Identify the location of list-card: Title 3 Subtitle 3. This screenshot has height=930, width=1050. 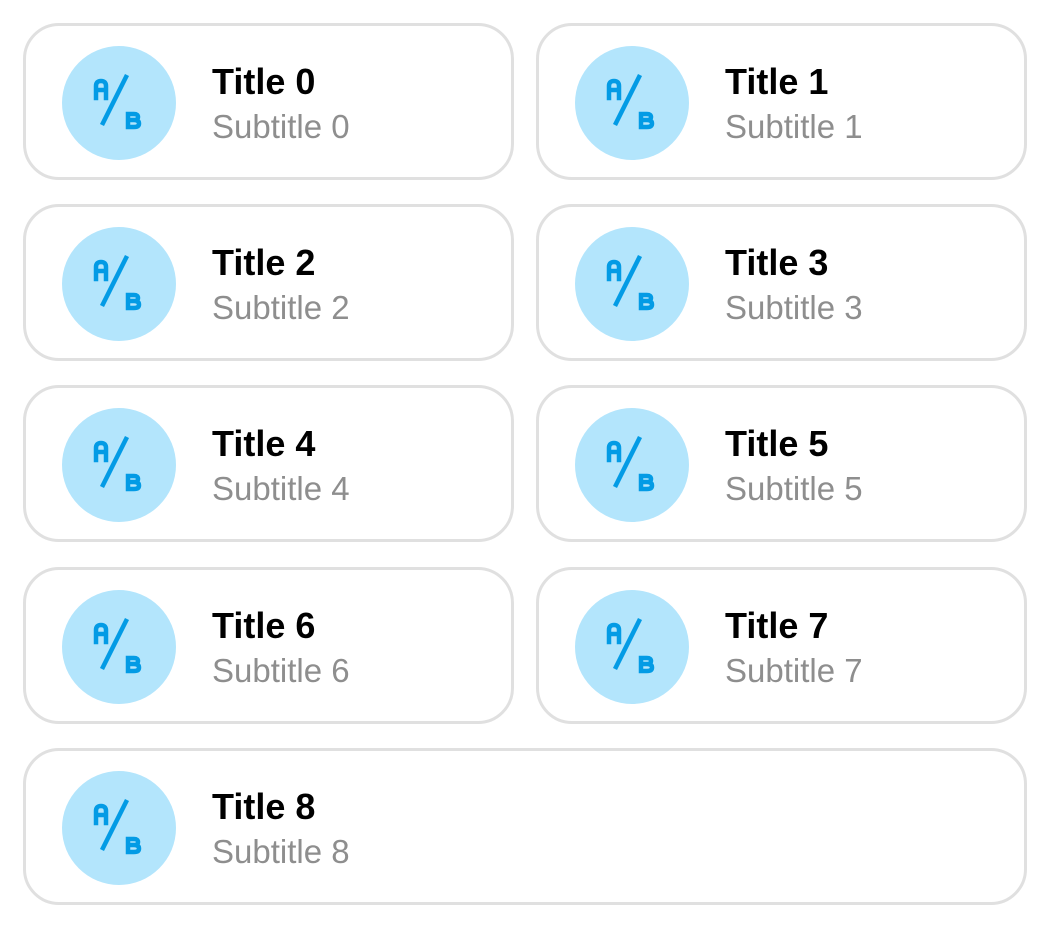
(781, 282).